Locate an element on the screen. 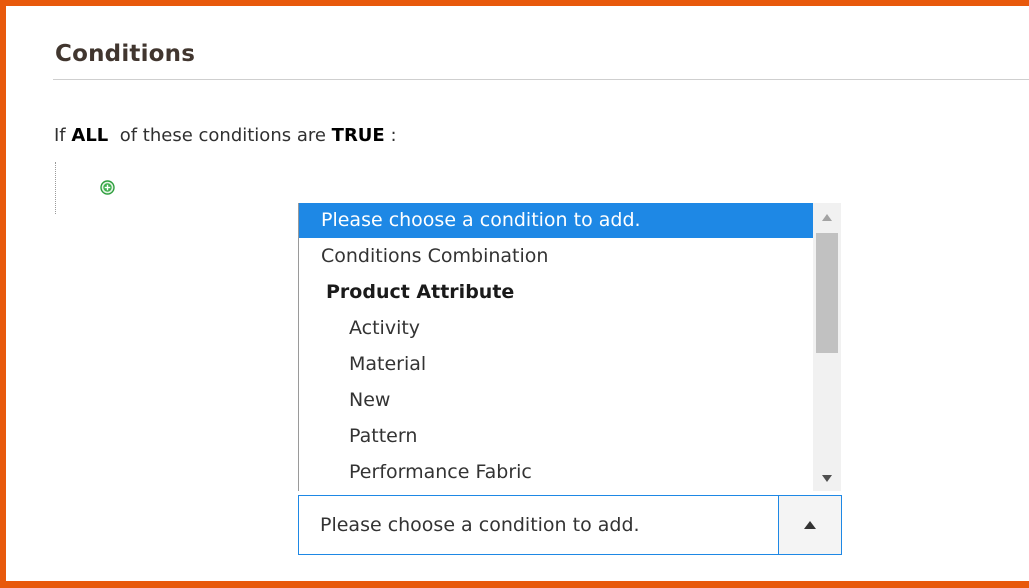 This screenshot has height=588, width=1029. scroll-up-arrow-icon is located at coordinates (827, 217).